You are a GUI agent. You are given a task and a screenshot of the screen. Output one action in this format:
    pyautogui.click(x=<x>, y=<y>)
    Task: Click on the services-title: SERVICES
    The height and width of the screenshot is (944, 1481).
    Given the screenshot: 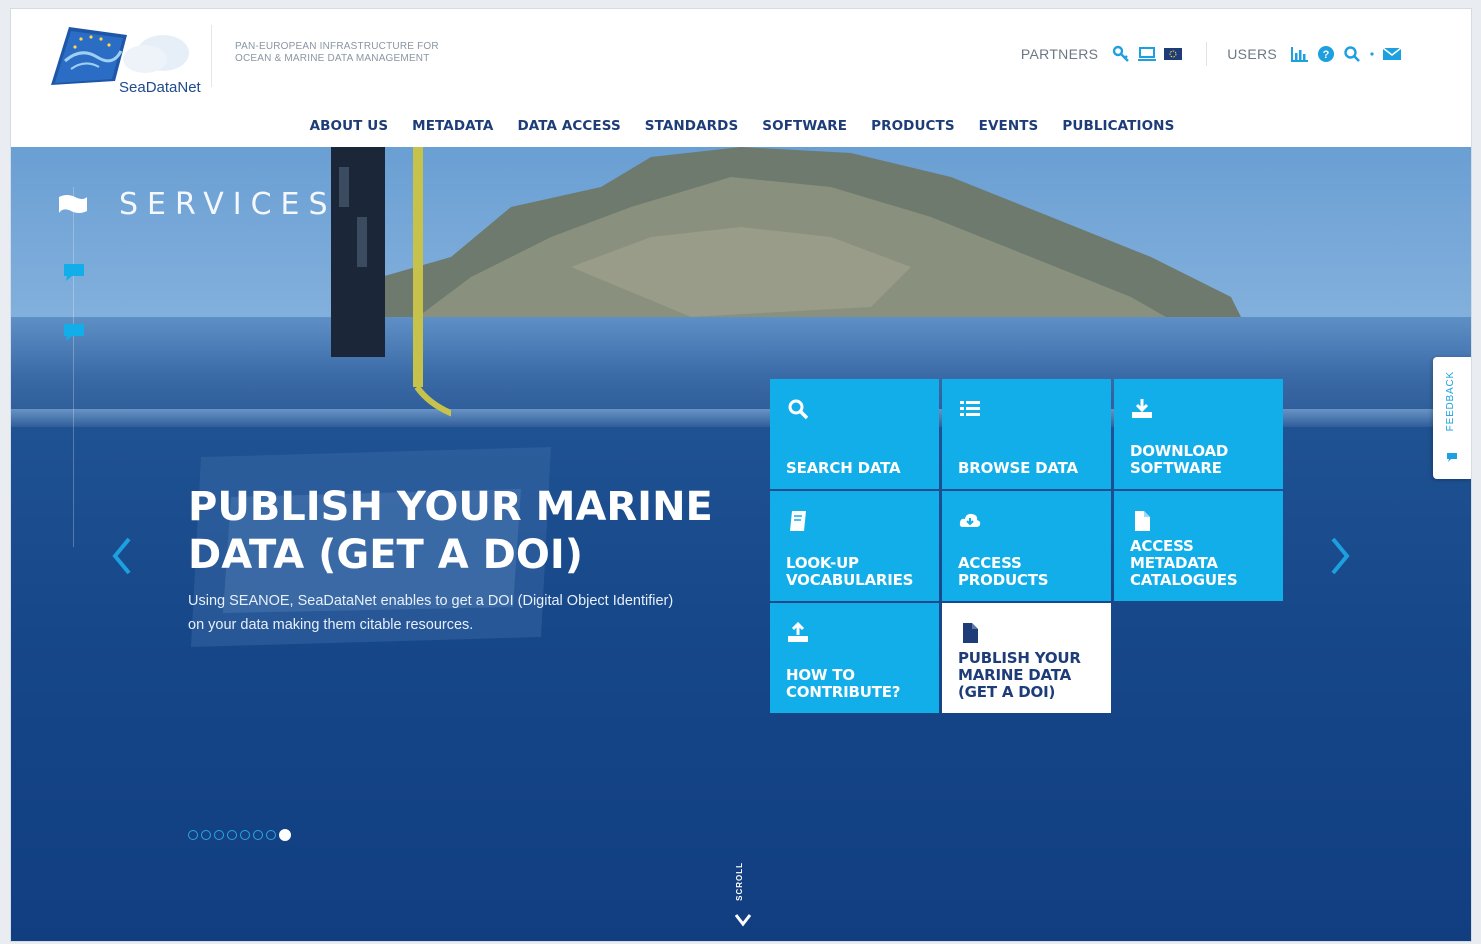 What is the action you would take?
    pyautogui.click(x=228, y=204)
    